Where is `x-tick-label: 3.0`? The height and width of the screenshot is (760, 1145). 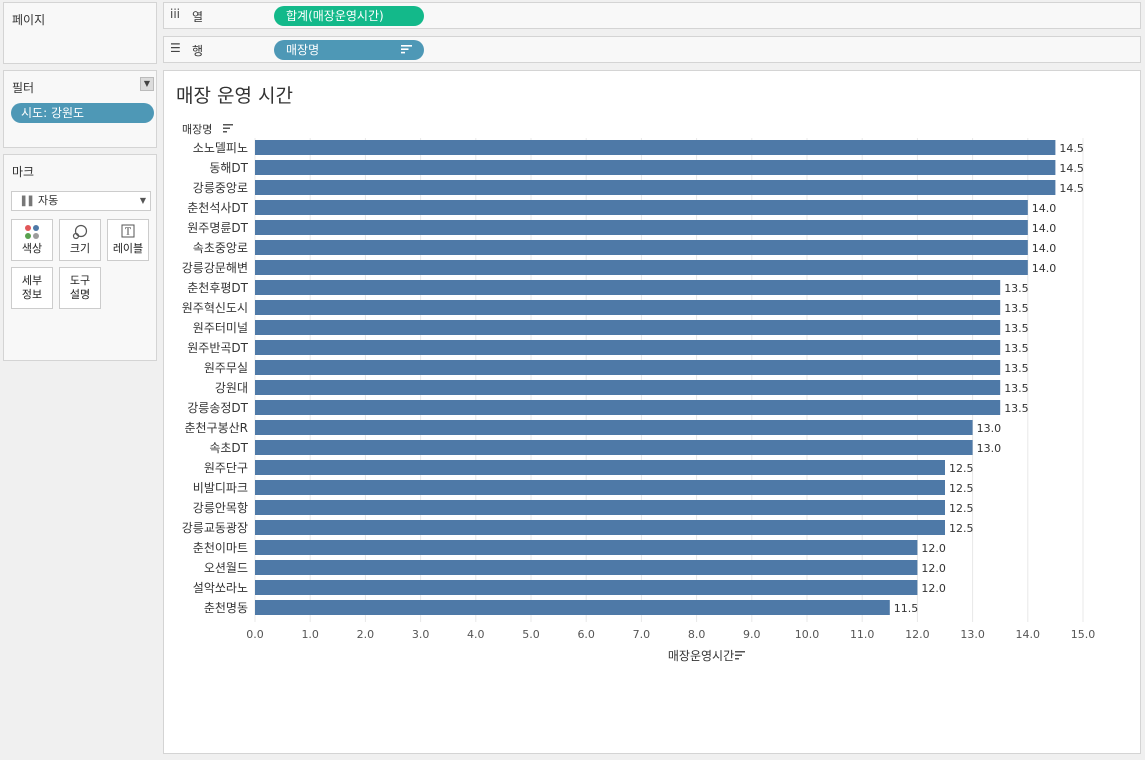 x-tick-label: 3.0 is located at coordinates (421, 634).